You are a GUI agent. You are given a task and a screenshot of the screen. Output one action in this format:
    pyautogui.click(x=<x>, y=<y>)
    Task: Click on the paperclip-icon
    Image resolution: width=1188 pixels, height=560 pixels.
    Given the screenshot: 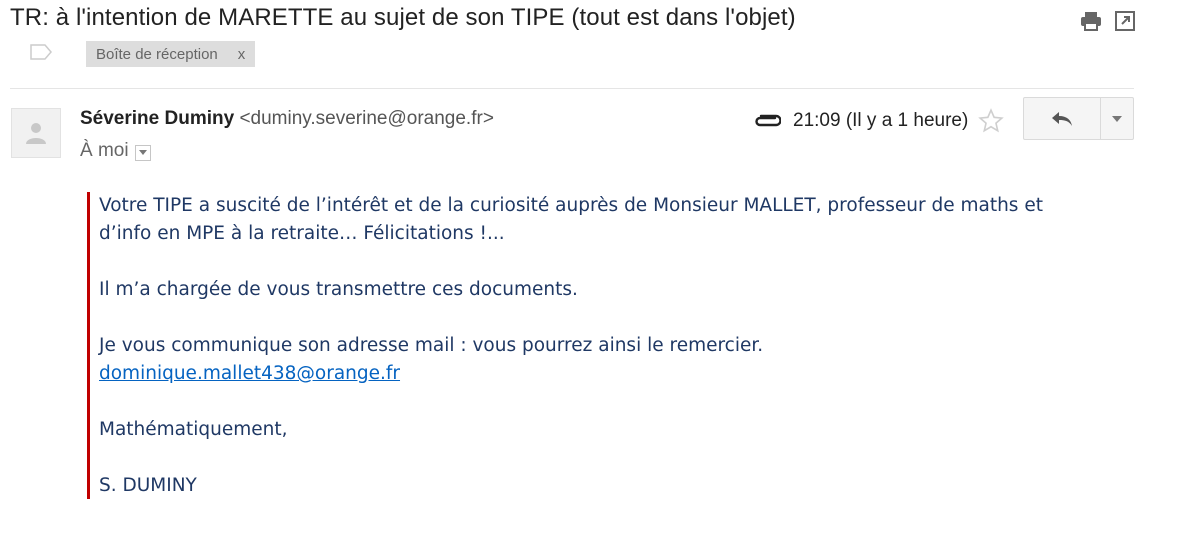 What is the action you would take?
    pyautogui.click(x=767, y=121)
    